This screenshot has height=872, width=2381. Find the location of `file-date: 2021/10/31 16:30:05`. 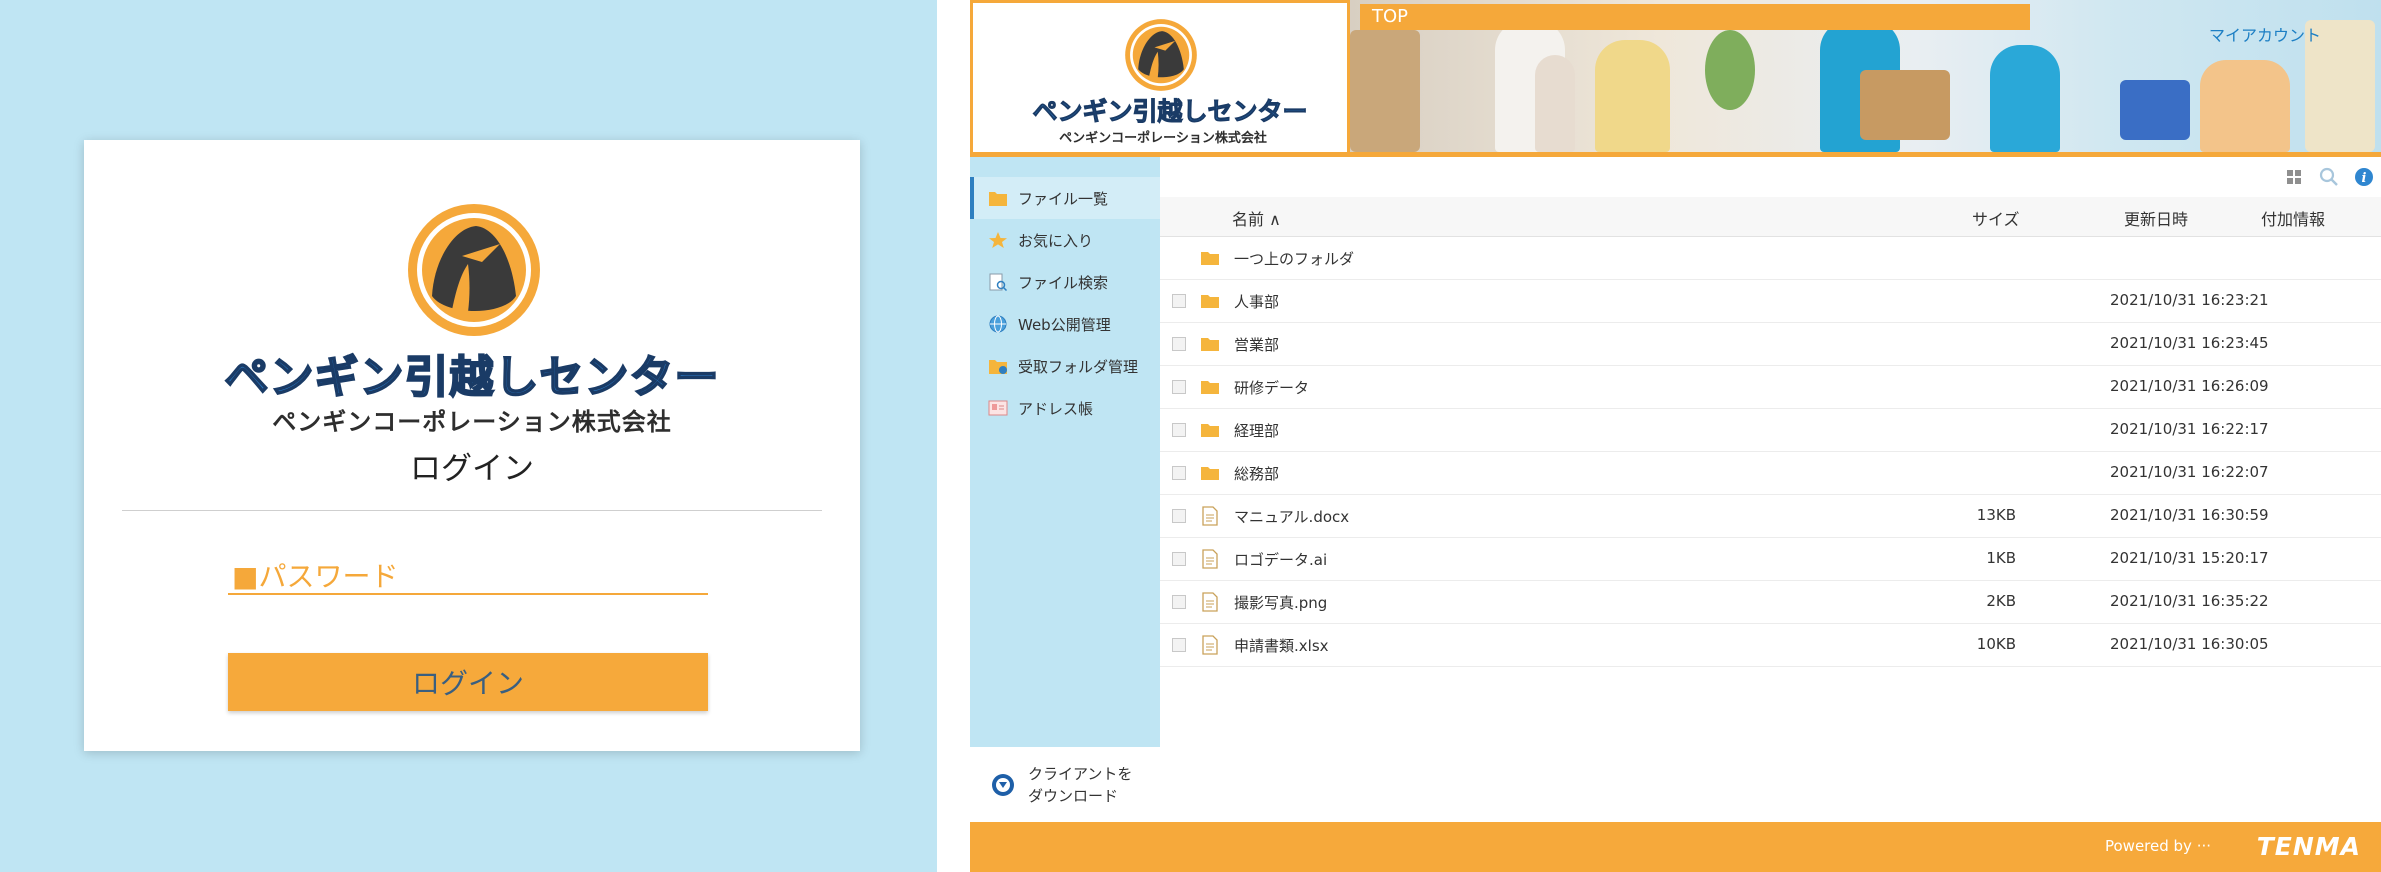

file-date: 2021/10/31 16:30:05 is located at coordinates (2189, 644).